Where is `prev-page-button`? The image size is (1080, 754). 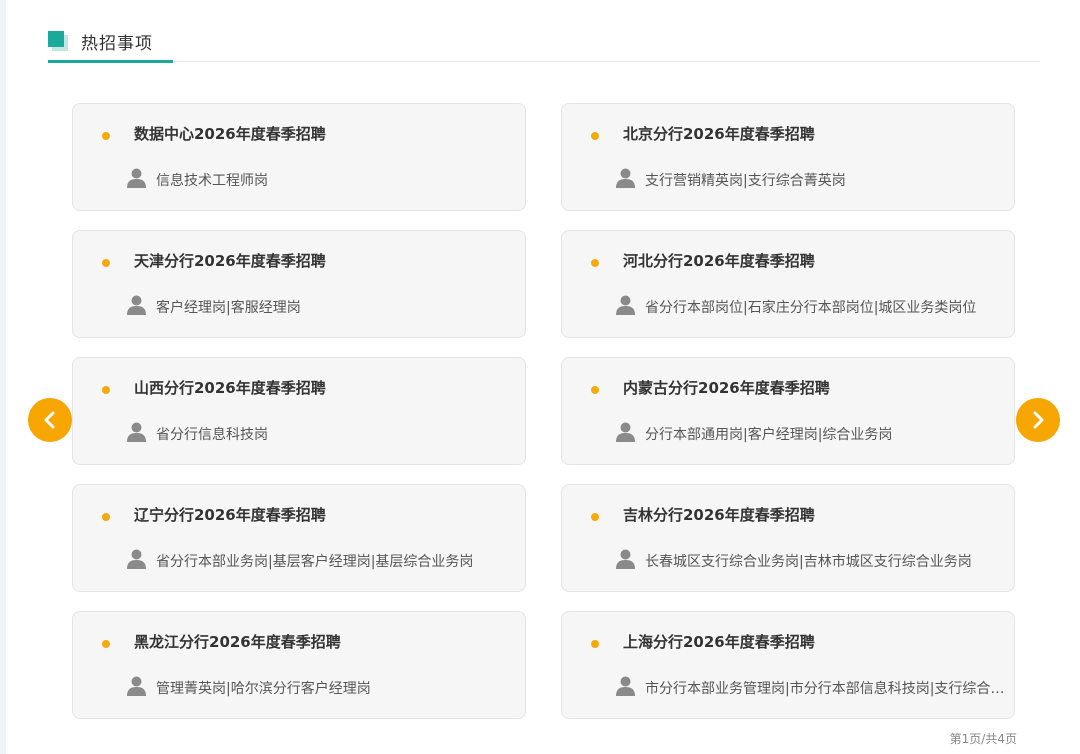 prev-page-button is located at coordinates (50, 420).